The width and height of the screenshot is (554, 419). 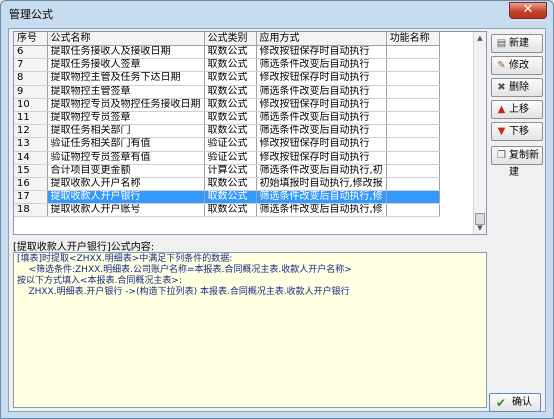 I want to click on move-up-button: ▲ 上移, so click(x=517, y=109).